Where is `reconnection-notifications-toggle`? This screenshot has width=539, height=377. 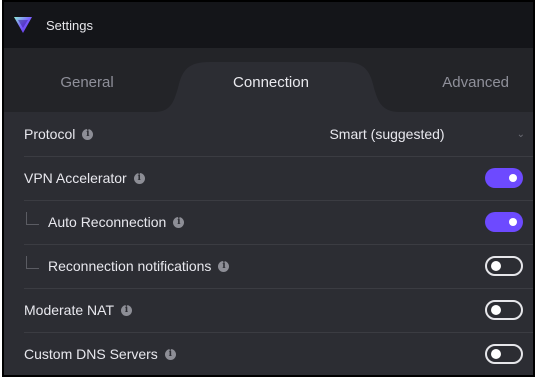 reconnection-notifications-toggle is located at coordinates (504, 266).